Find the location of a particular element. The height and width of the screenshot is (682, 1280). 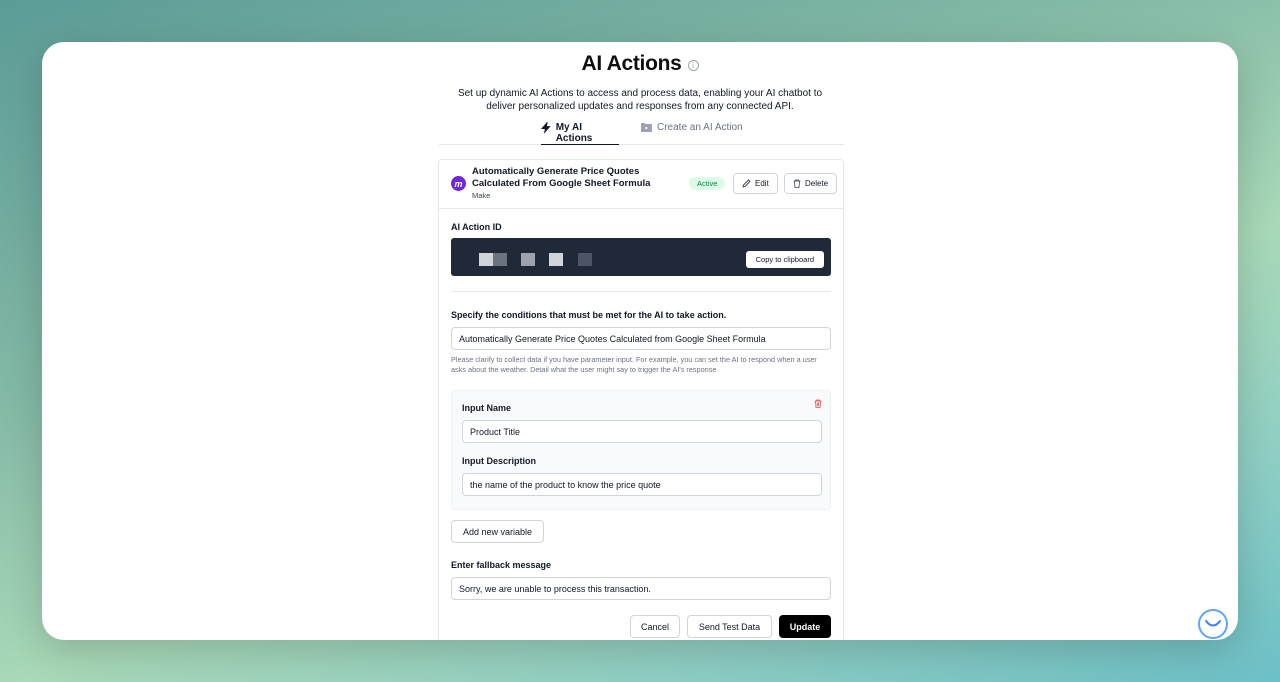

input-description-label: Input Description is located at coordinates (499, 461).